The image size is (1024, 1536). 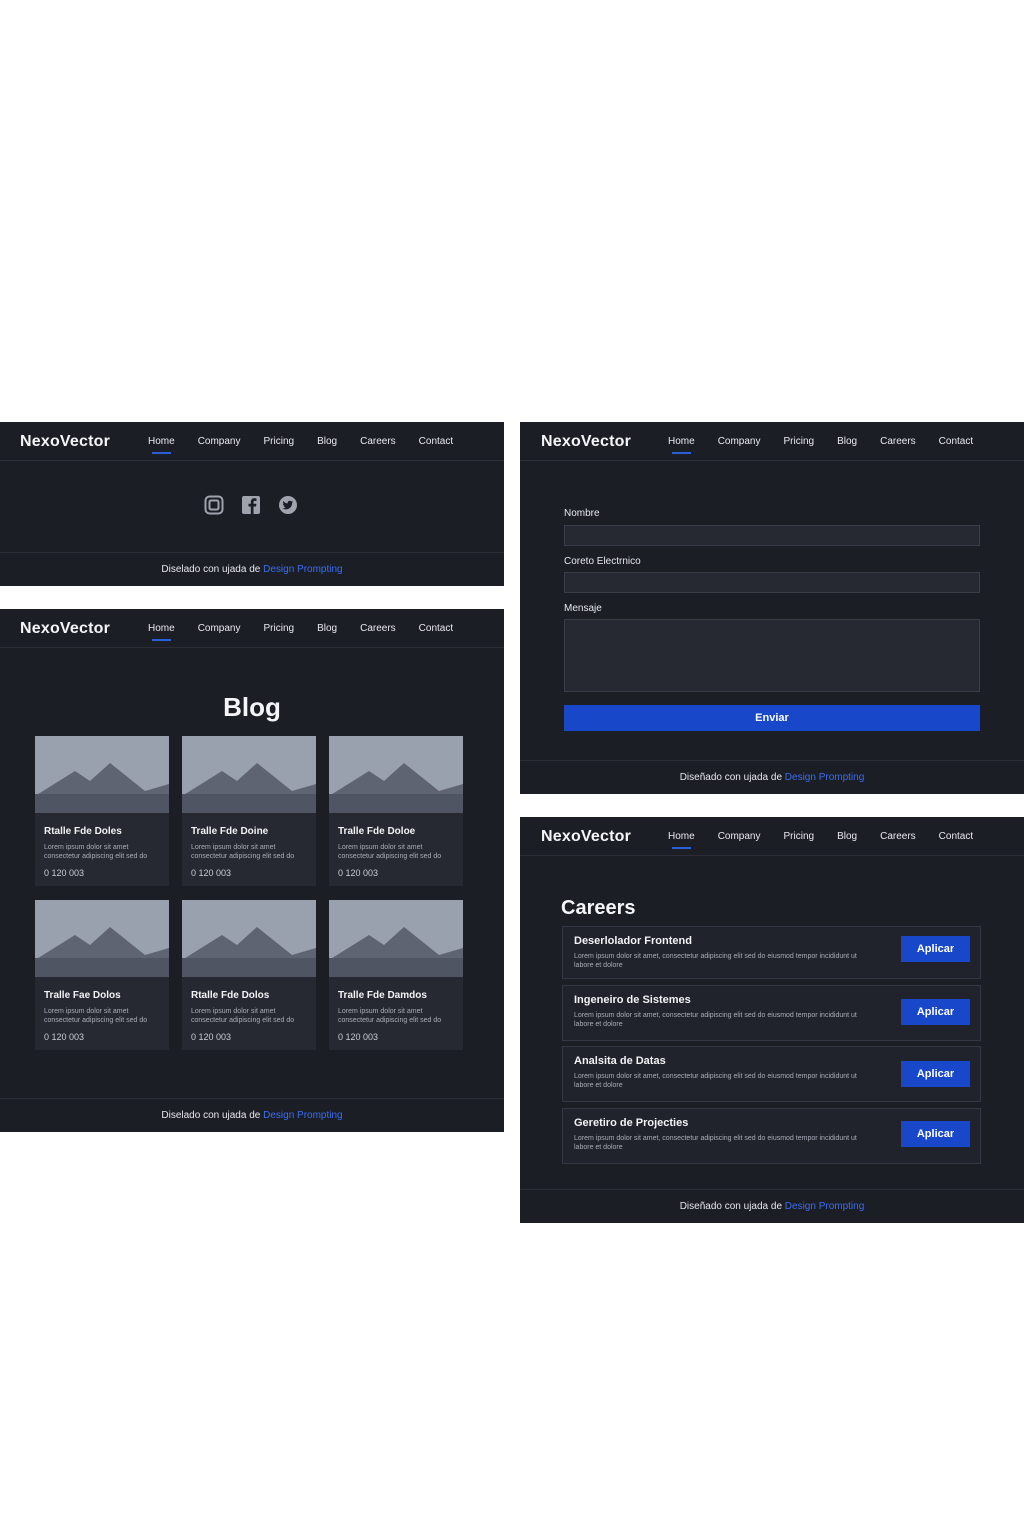 I want to click on card-title: Tralle Fde Damdos, so click(x=382, y=995).